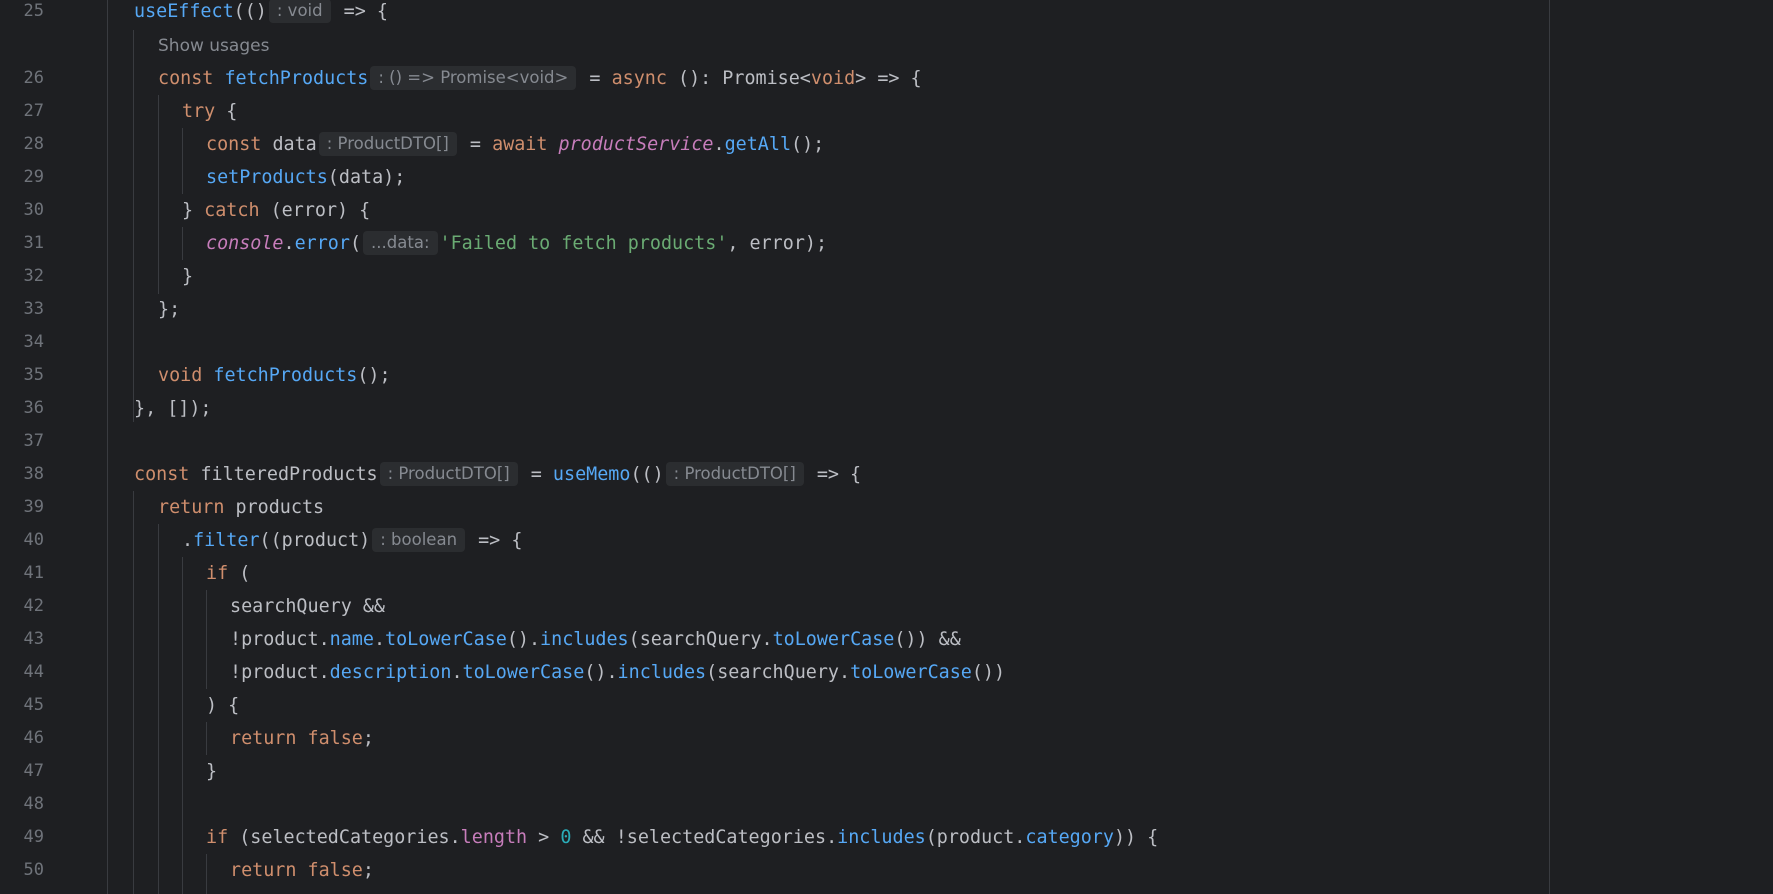 This screenshot has height=894, width=1773. I want to click on code-line-36: }, []);, so click(173, 408).